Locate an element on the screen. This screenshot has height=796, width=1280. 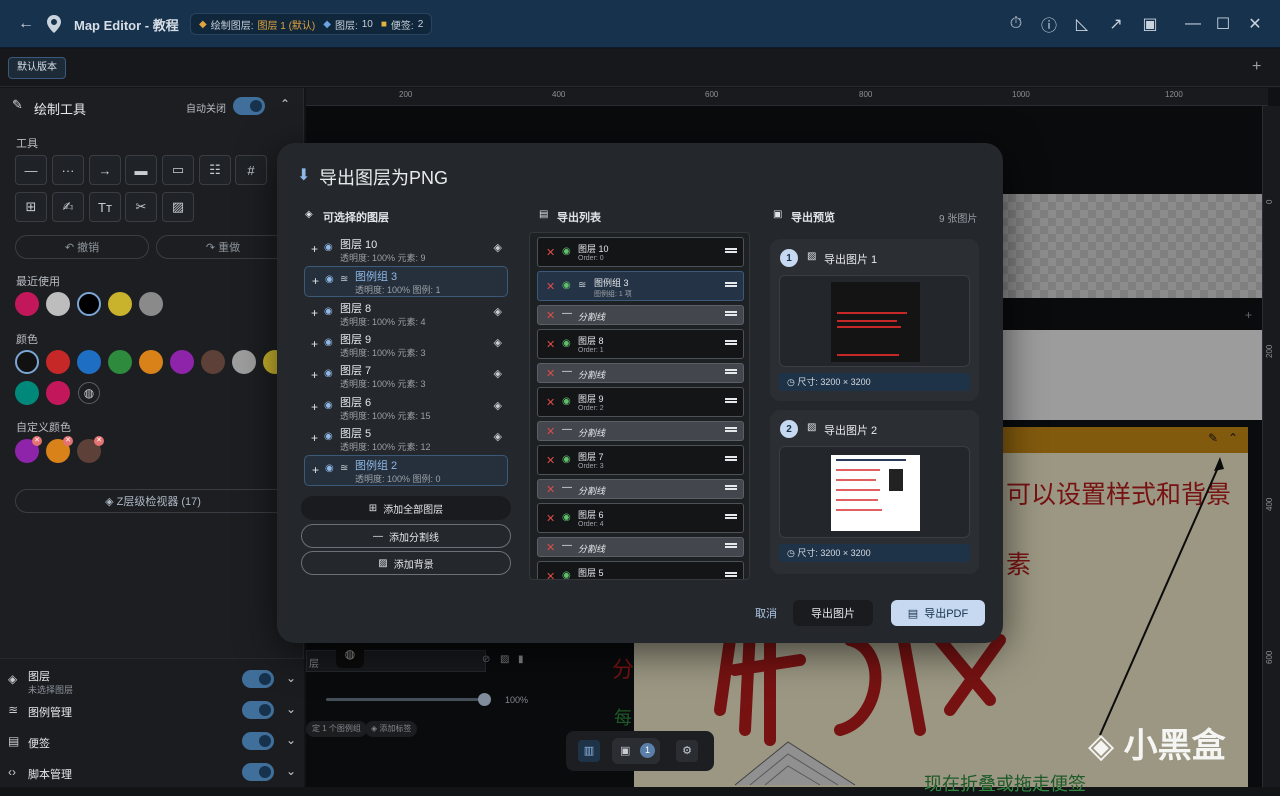
selectable-layer-row: + ◉ 图层 8 透明度: 100% 元素: 4 ◈ is located at coordinates (406, 314).